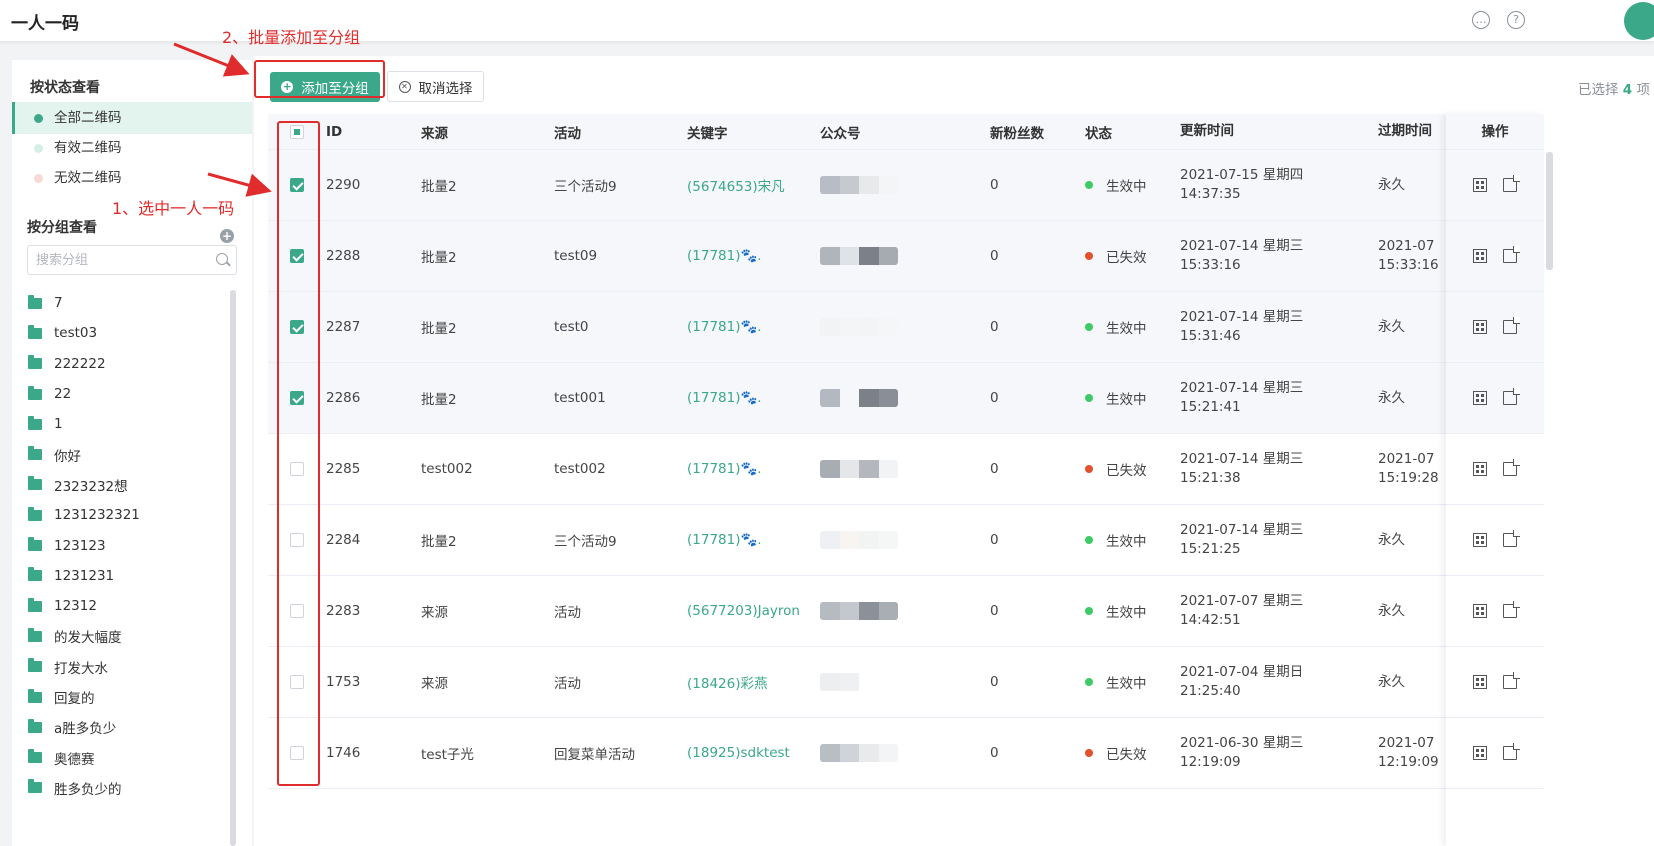 The image size is (1654, 846). What do you see at coordinates (122, 576) in the screenshot?
I see `group-list-item: 1231231` at bounding box center [122, 576].